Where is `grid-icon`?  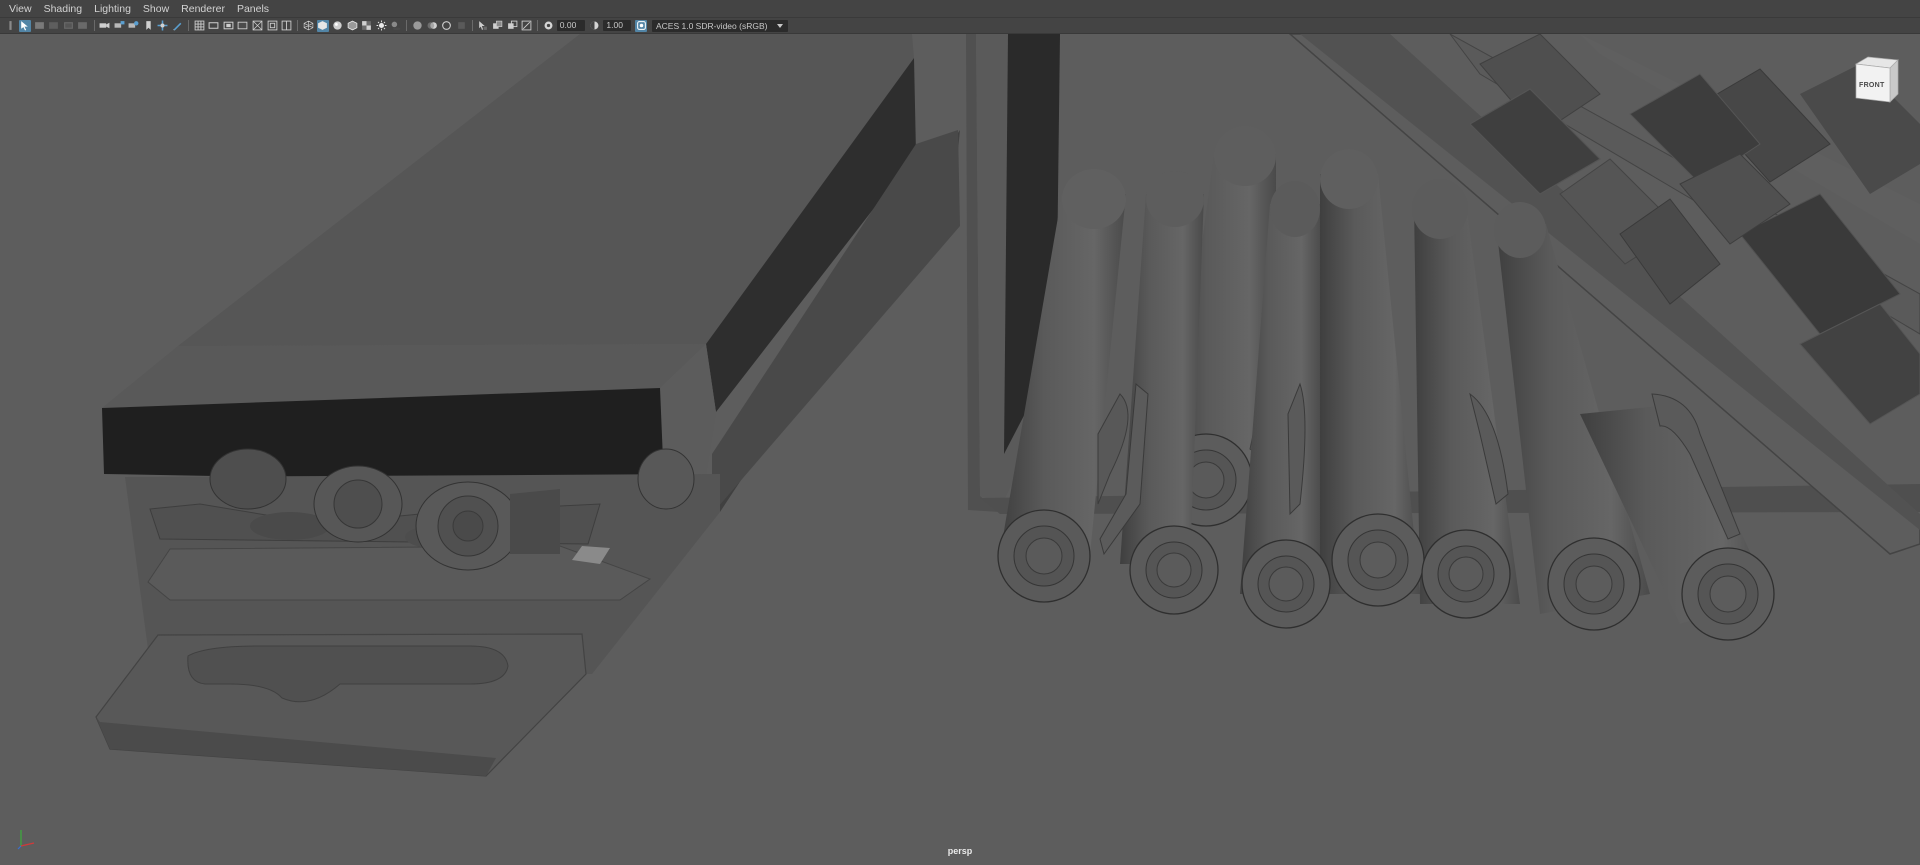 grid-icon is located at coordinates (199, 26).